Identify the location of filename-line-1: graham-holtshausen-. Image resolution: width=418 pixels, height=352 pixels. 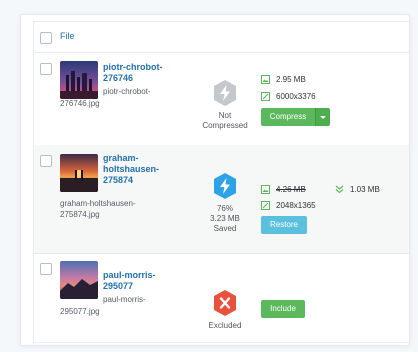
(98, 203).